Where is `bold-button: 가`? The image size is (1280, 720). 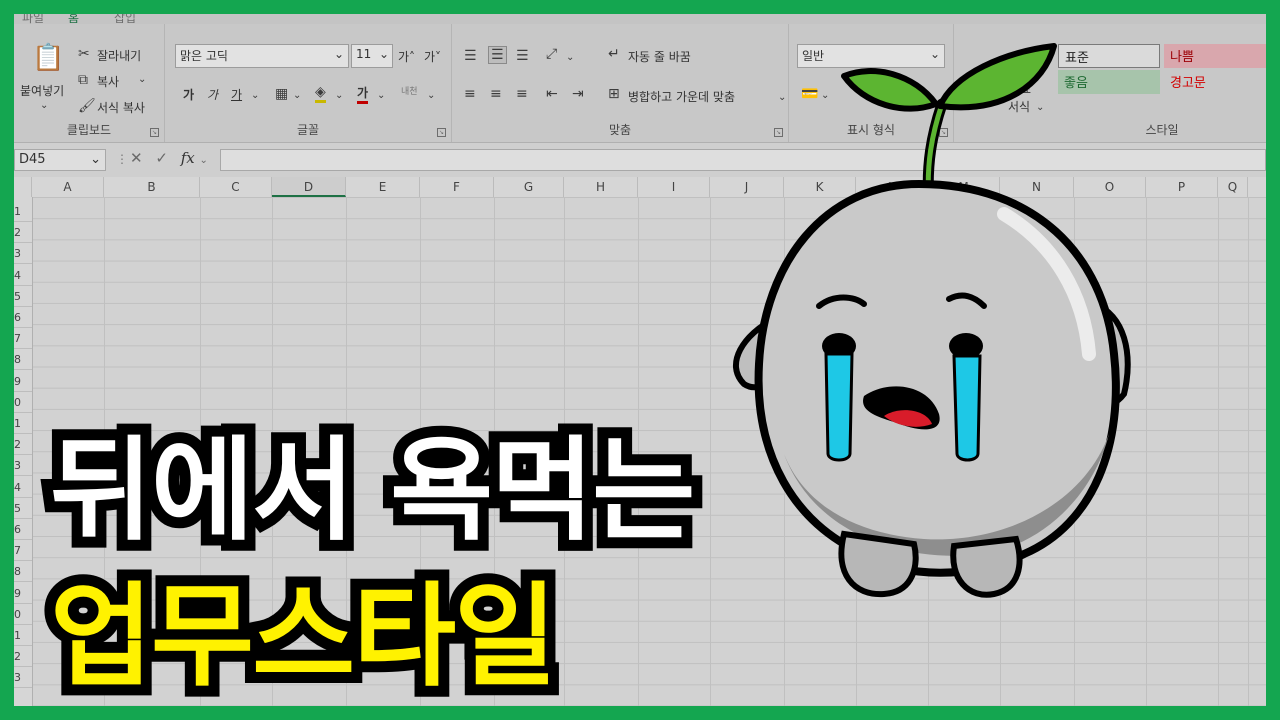 bold-button: 가 is located at coordinates (188, 94).